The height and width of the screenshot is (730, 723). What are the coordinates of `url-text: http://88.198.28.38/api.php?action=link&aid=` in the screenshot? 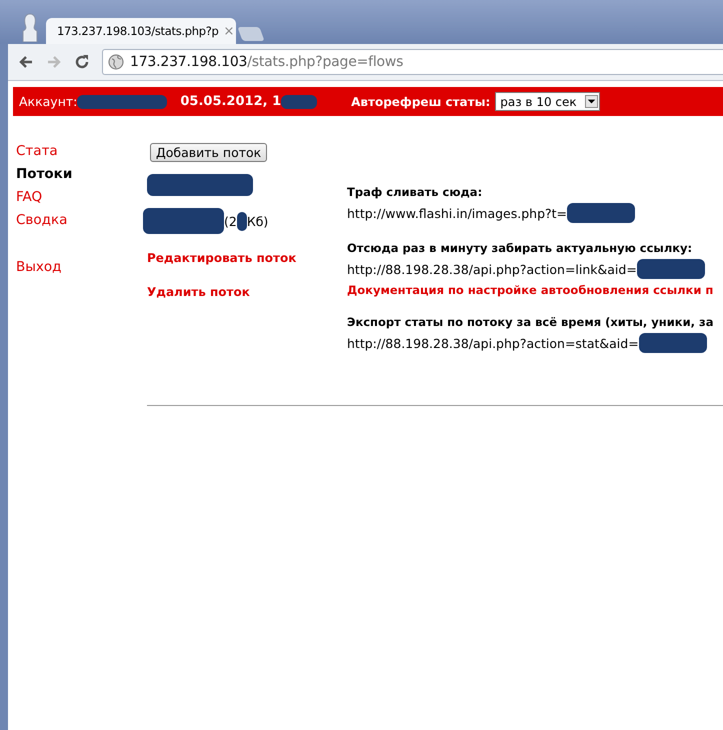 It's located at (492, 269).